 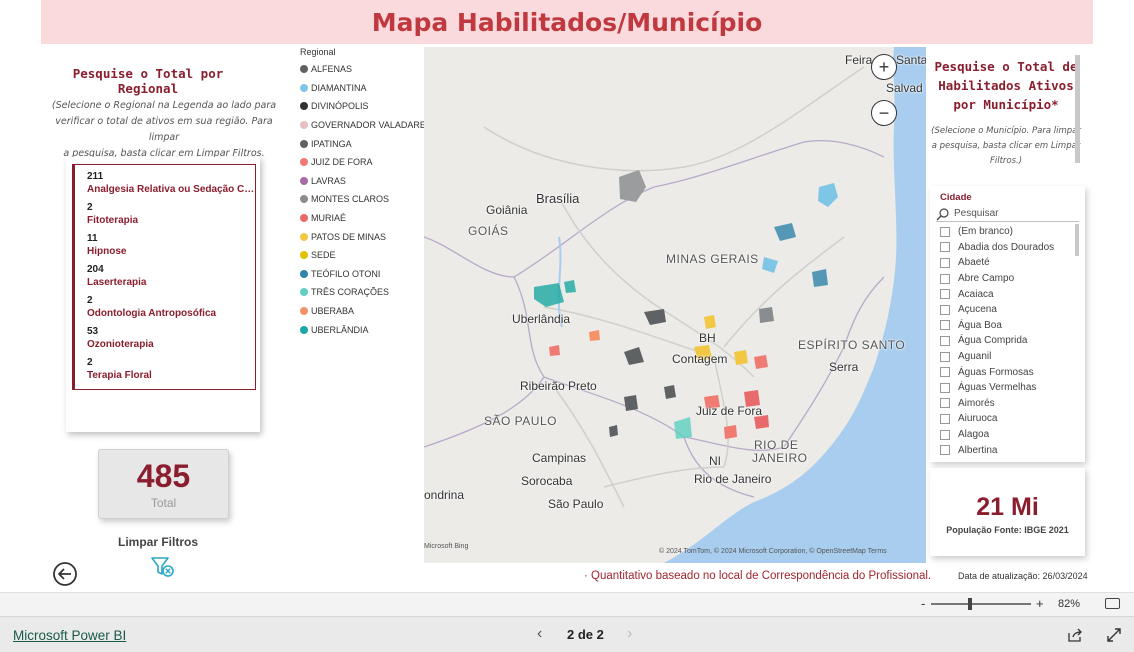 What do you see at coordinates (362, 69) in the screenshot?
I see `legend-item: ALFENAS` at bounding box center [362, 69].